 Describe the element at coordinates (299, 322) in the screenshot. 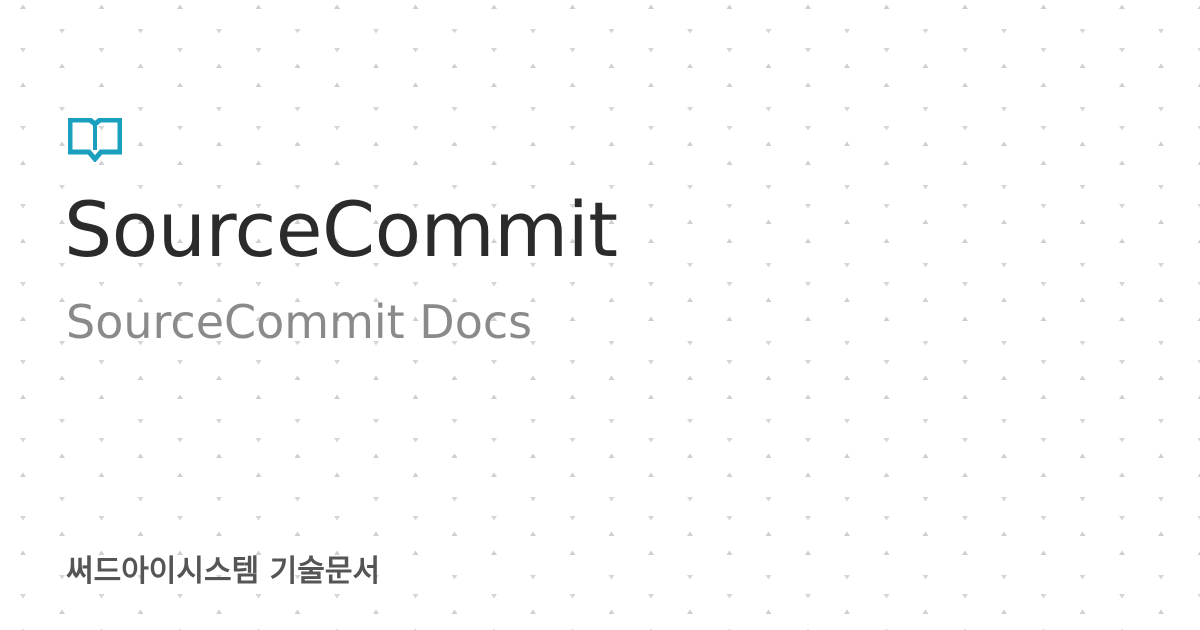

I see `page-subtitle: SourceCommit Docs` at that location.